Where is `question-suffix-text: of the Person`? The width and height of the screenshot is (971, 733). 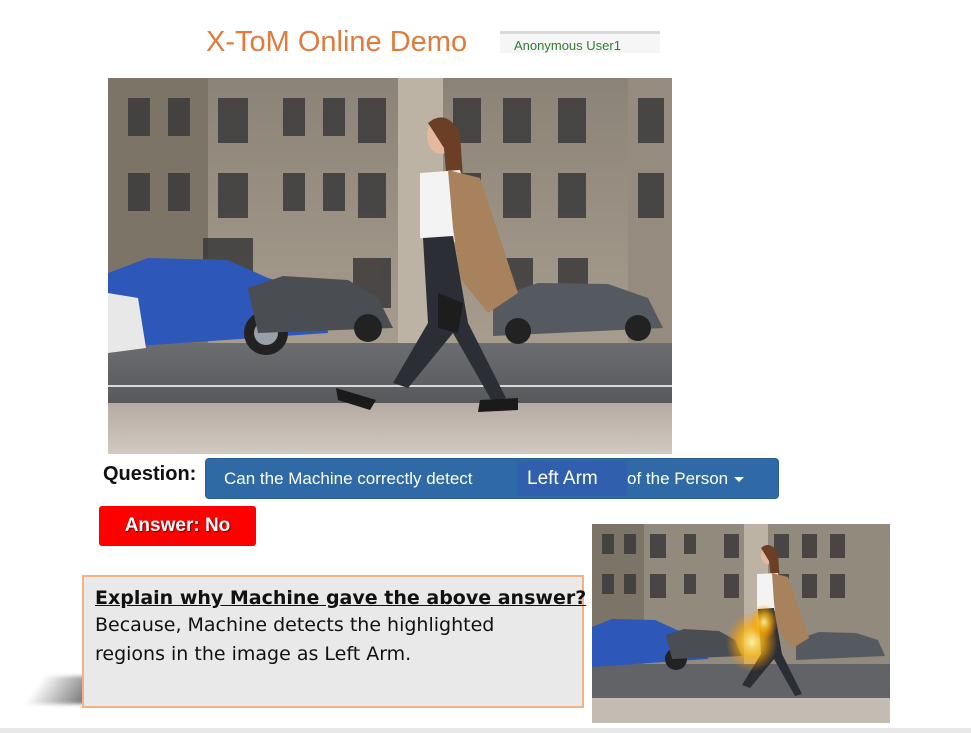
question-suffix-text: of the Person is located at coordinates (678, 478).